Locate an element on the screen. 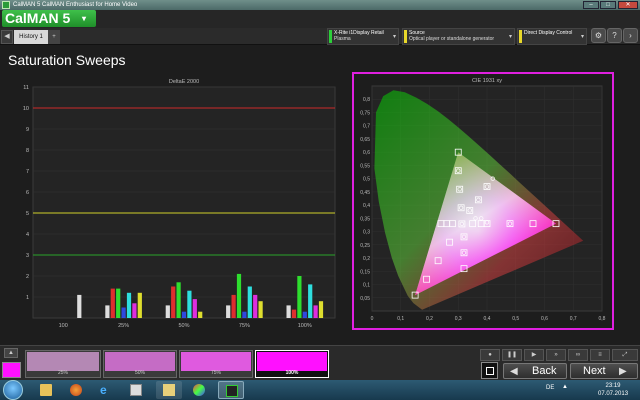 This screenshot has height=400, width=640. system-clock: 23:19 07.07.2013 is located at coordinates (613, 390).